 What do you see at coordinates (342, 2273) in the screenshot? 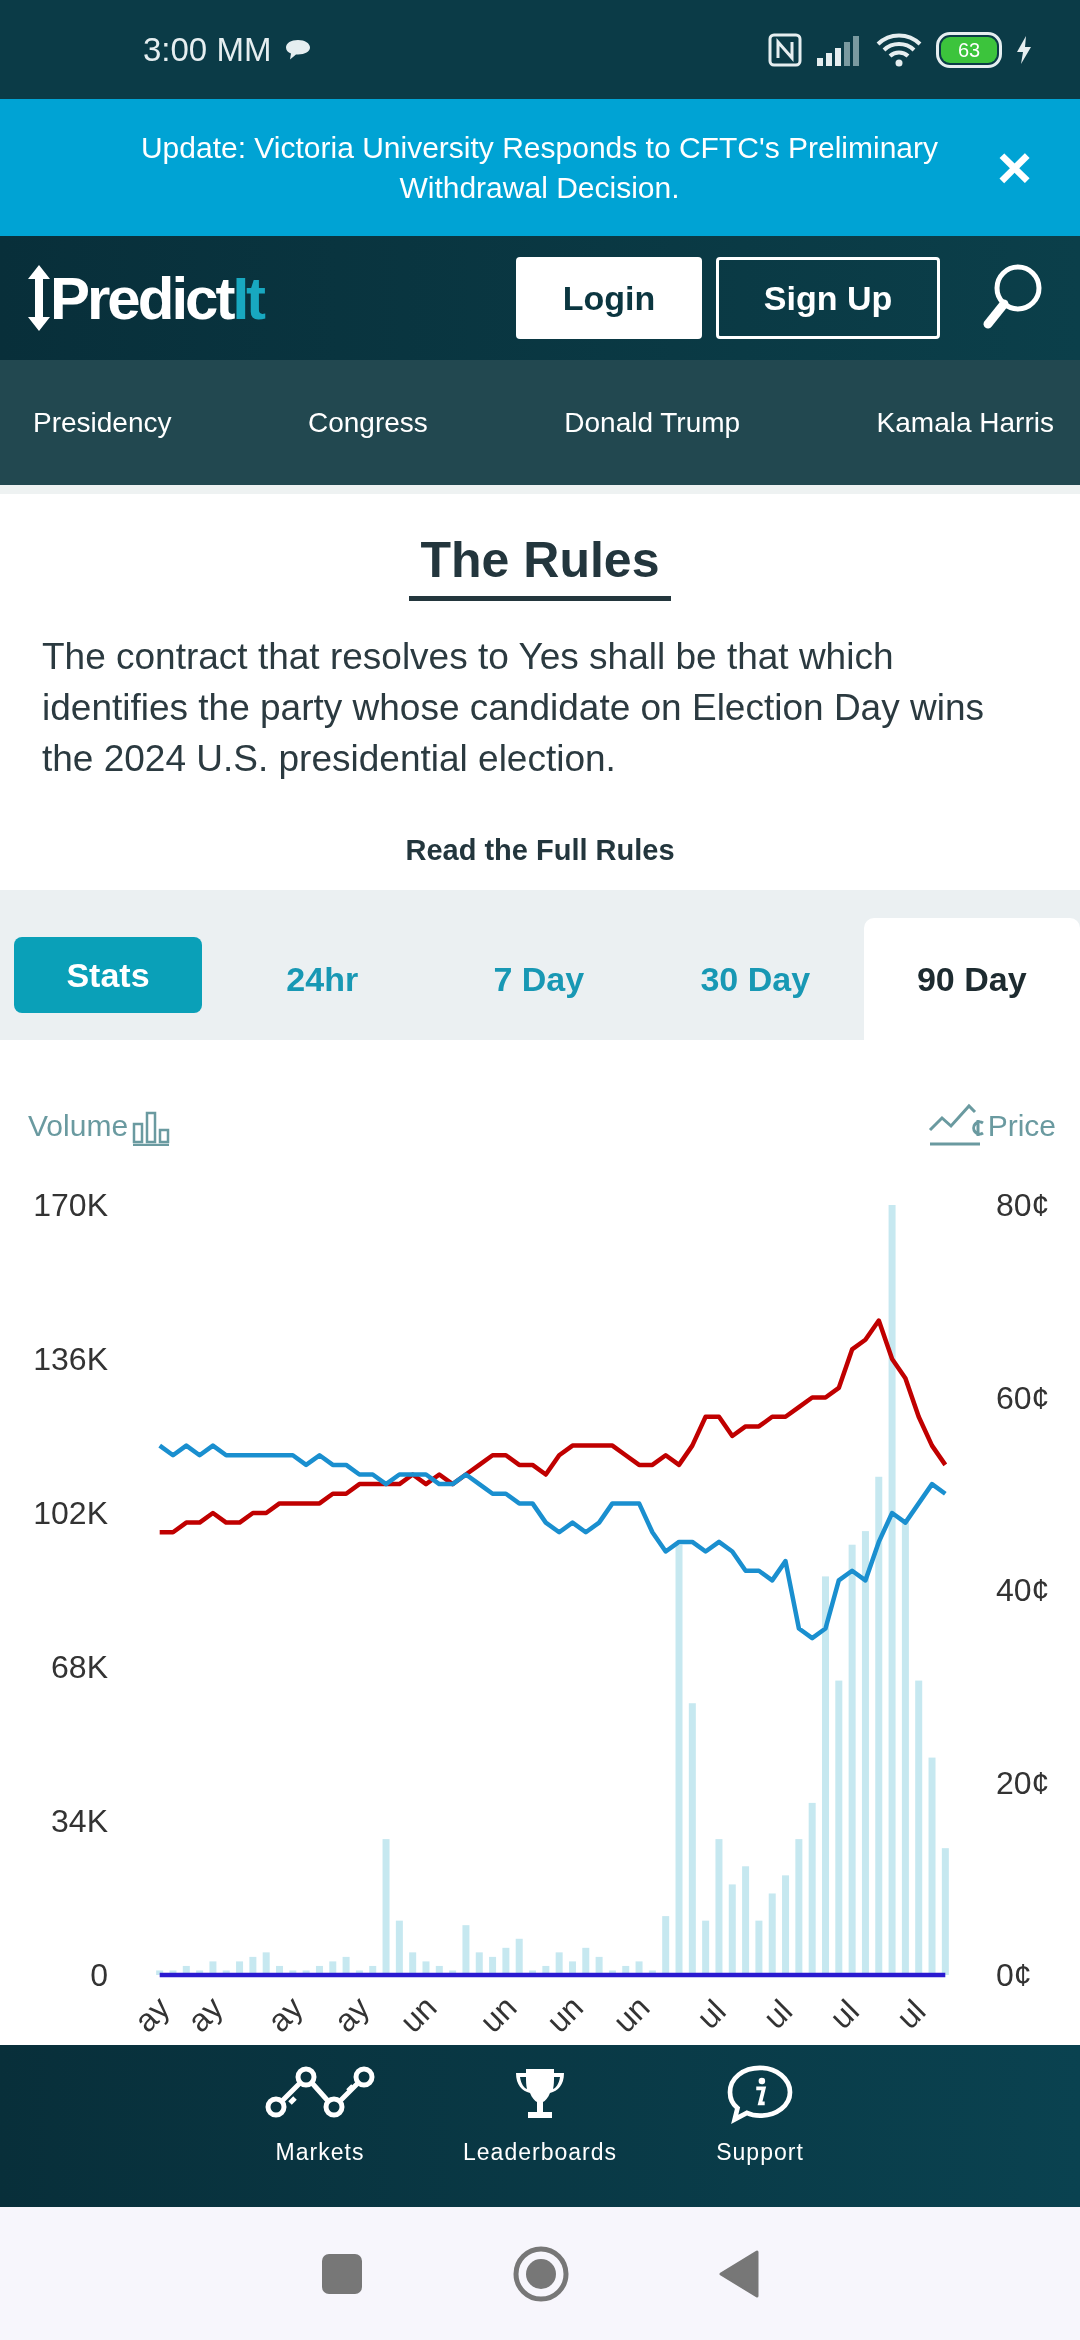
I see `recents-icon` at bounding box center [342, 2273].